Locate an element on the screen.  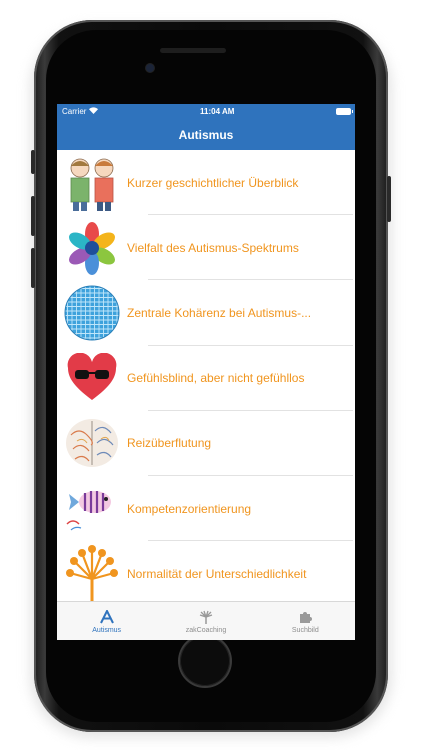
orange-dandelion-icon is located at coordinates (92, 571).